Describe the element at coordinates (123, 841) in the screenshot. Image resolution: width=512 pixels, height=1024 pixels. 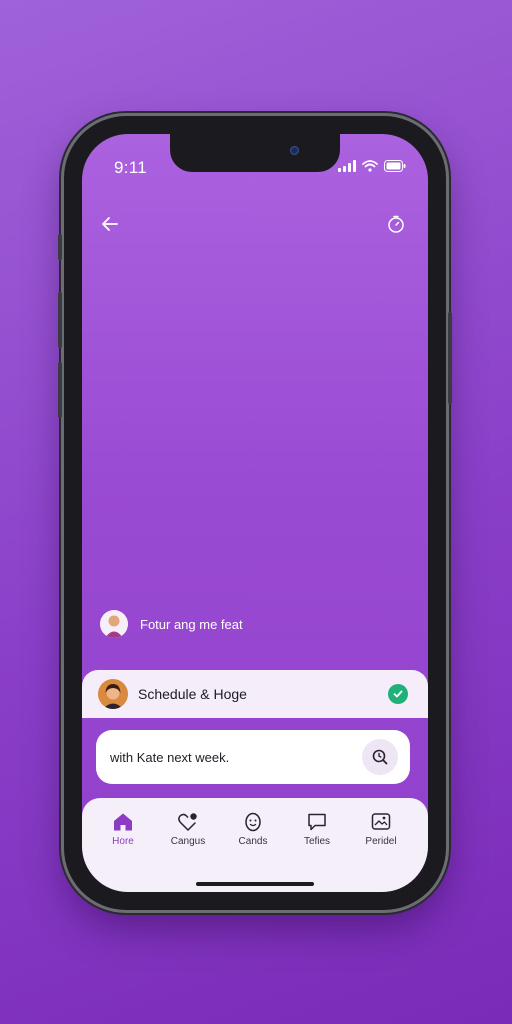
I see `tab-label: Hore` at that location.